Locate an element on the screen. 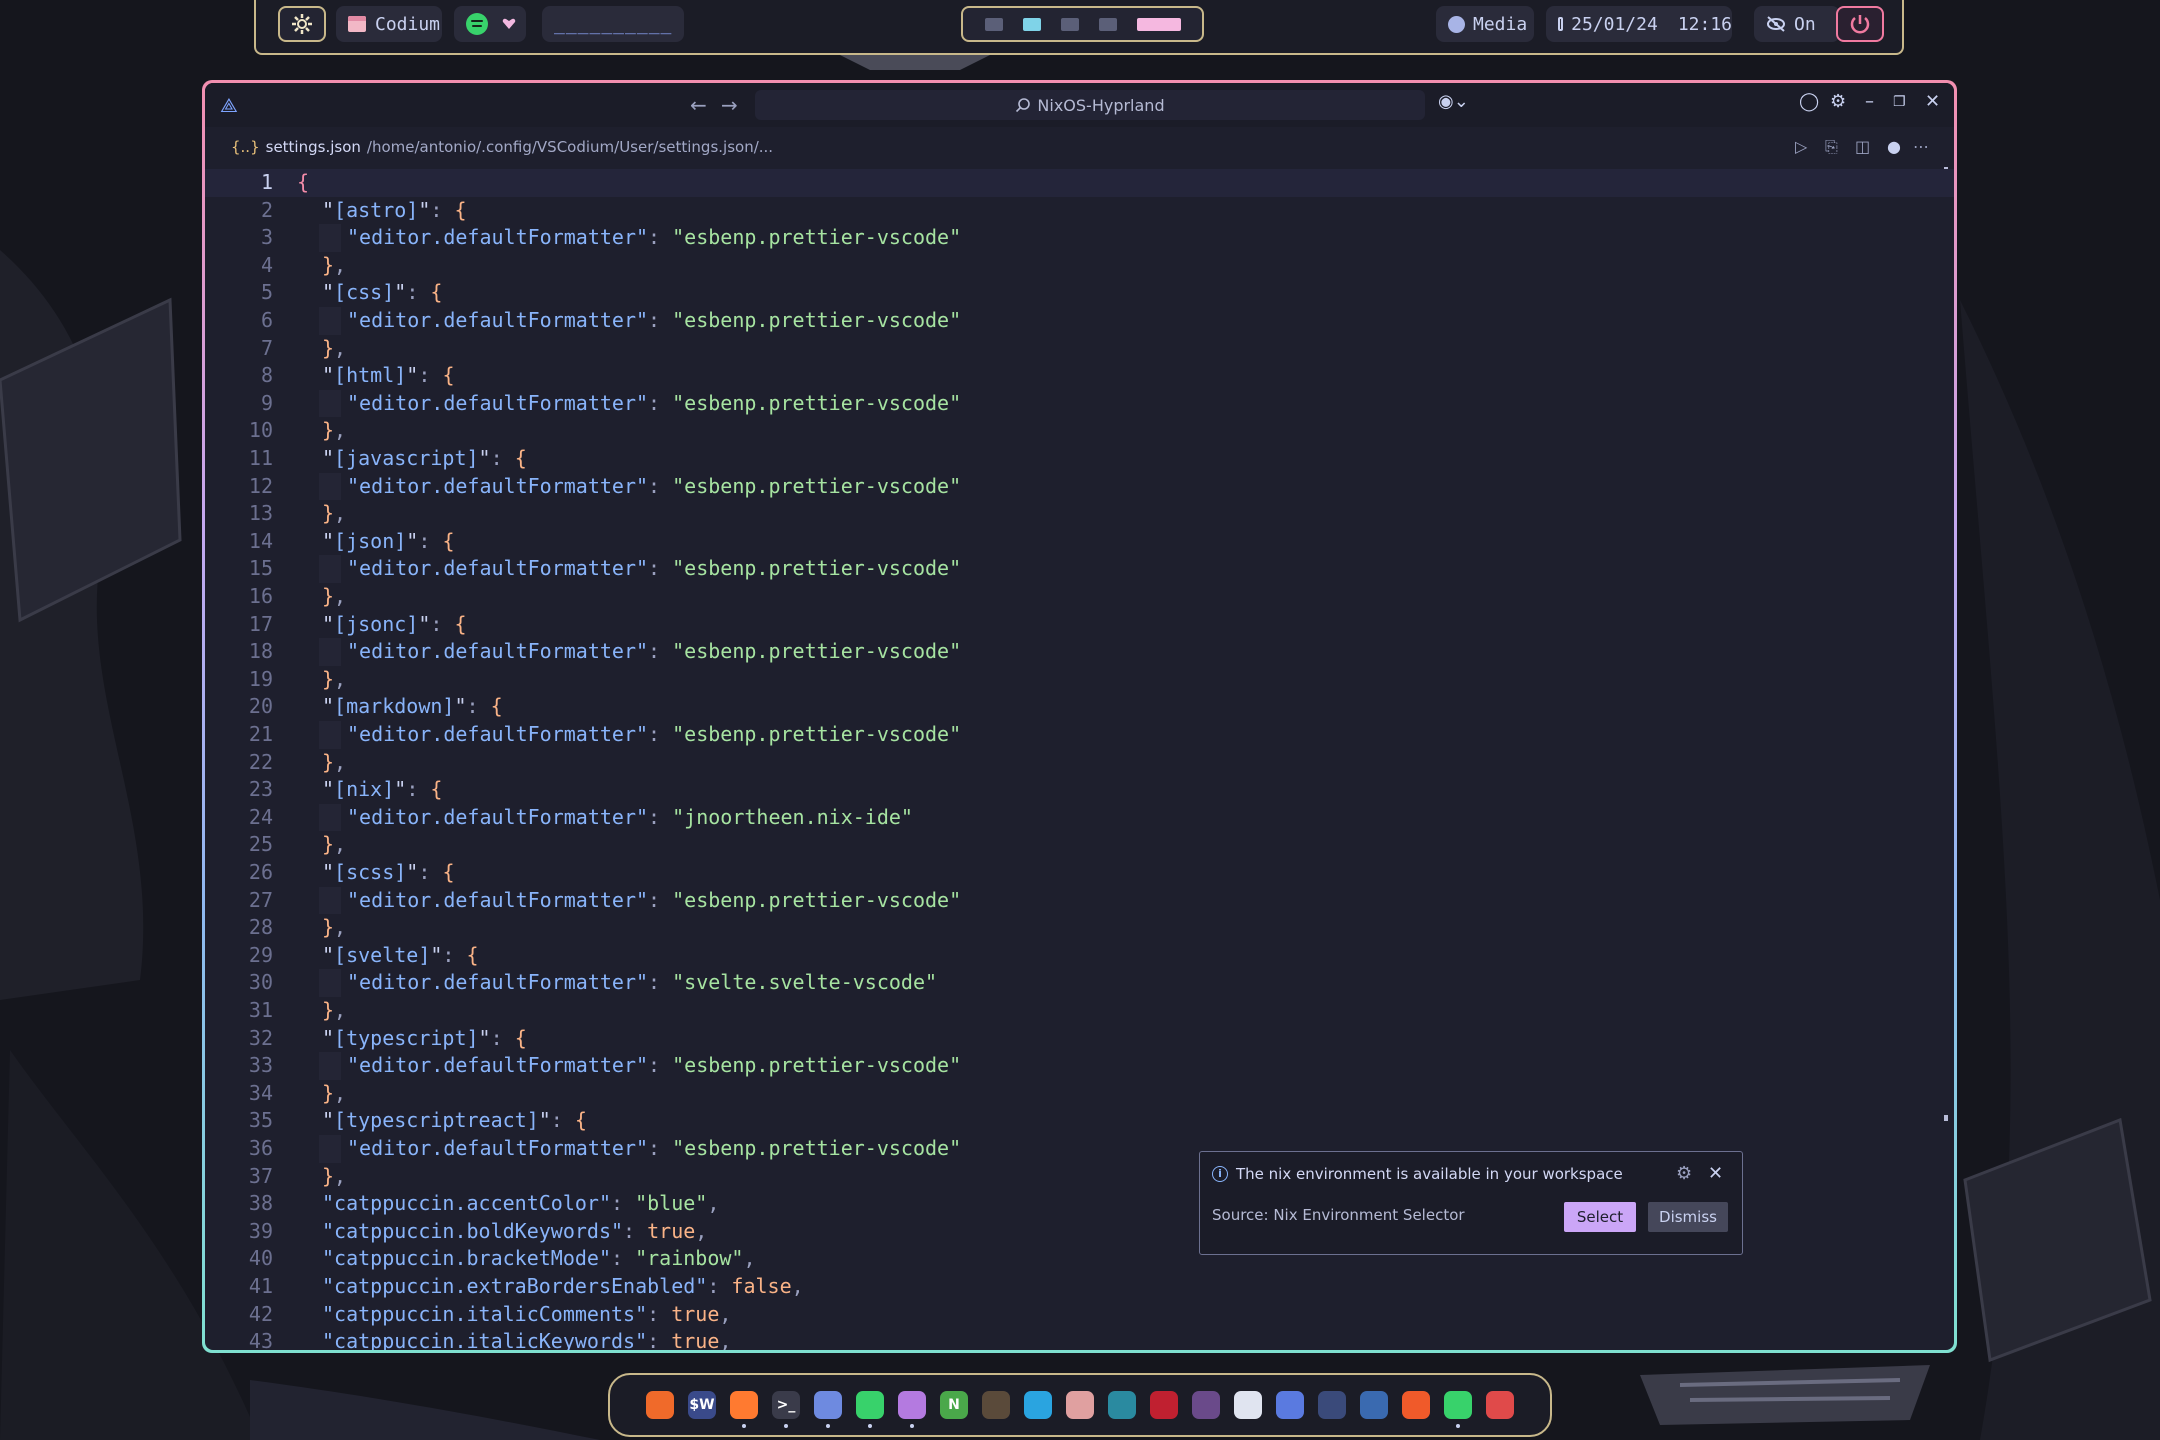  spotify-widget is located at coordinates (490, 24).